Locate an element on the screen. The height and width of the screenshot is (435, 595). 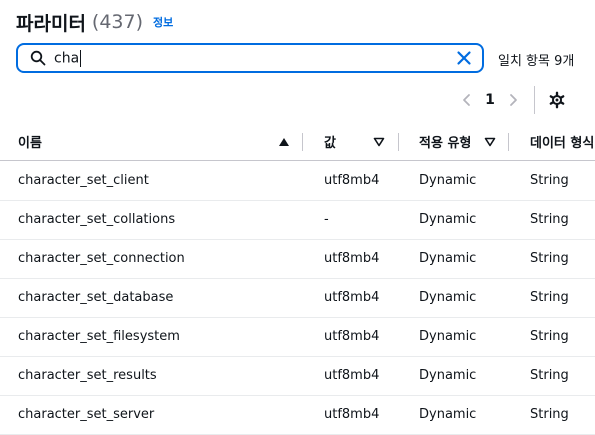
search-box: cha is located at coordinates (250, 58).